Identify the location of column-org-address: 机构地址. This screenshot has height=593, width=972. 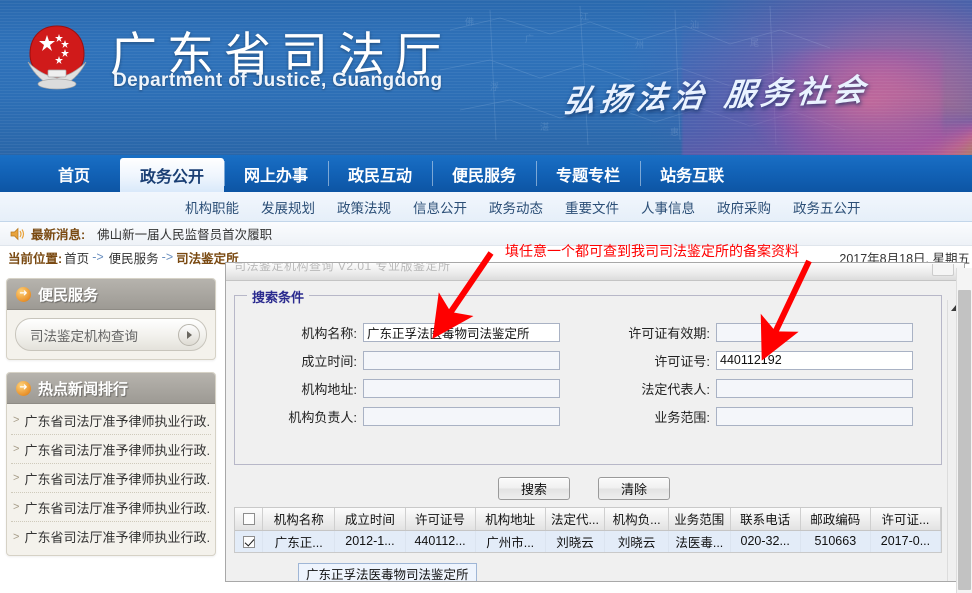
(510, 519).